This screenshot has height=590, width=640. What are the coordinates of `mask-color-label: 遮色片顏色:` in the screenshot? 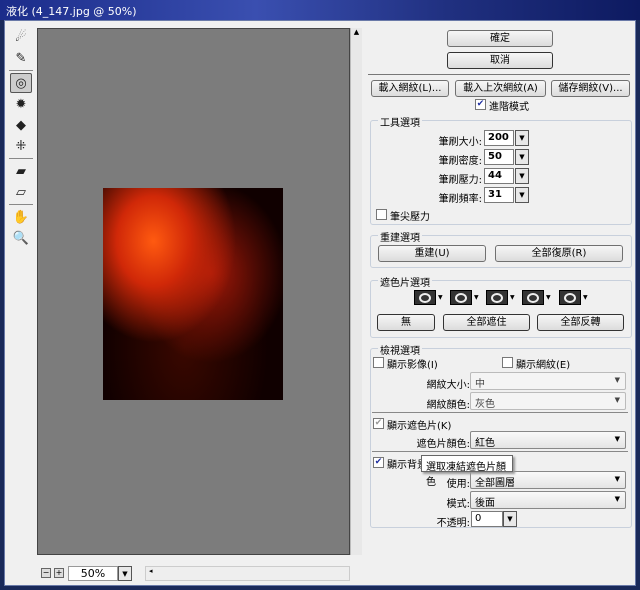 It's located at (443, 444).